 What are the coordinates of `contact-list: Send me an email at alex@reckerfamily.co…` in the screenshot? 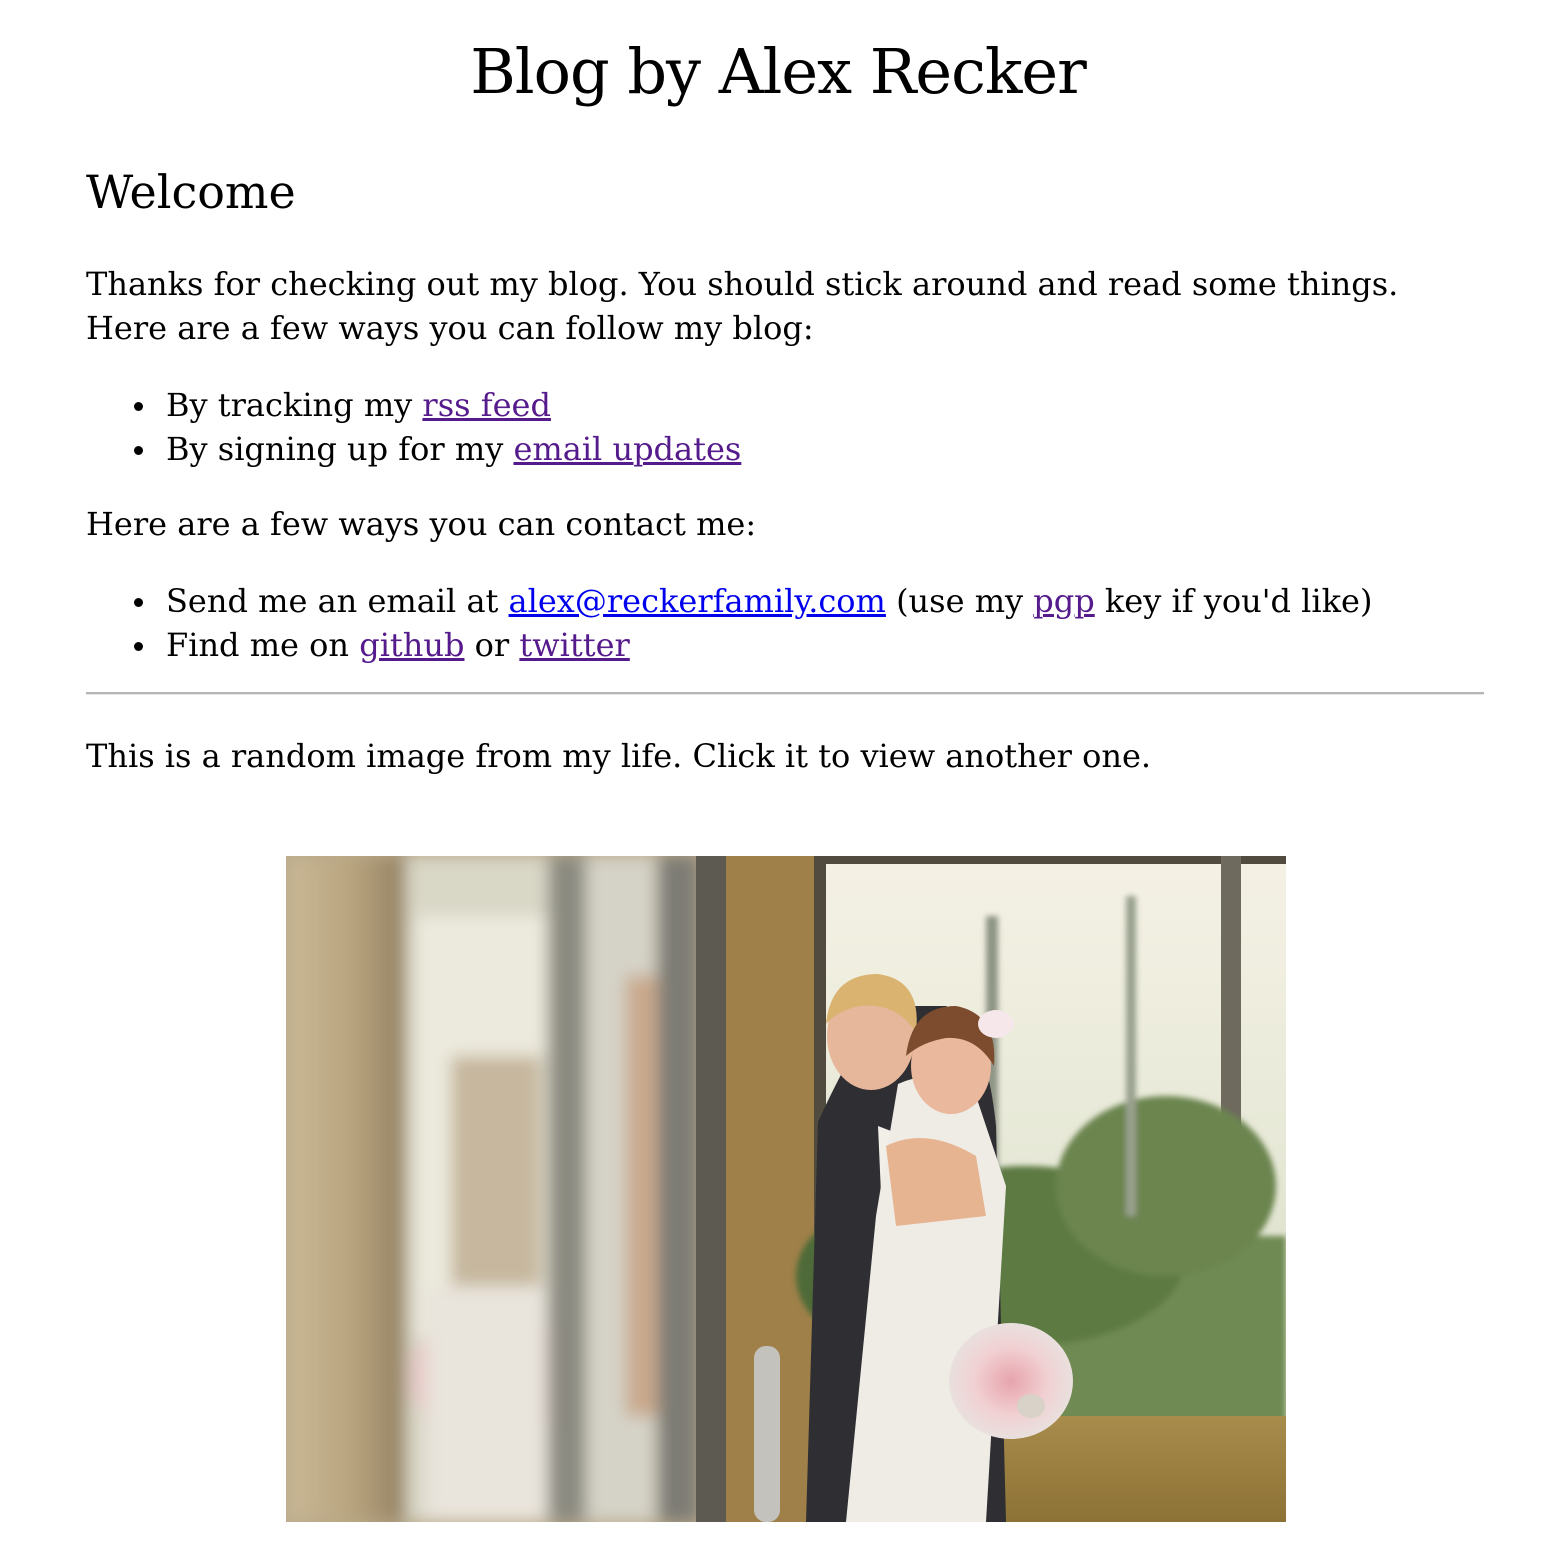 It's located at (786, 623).